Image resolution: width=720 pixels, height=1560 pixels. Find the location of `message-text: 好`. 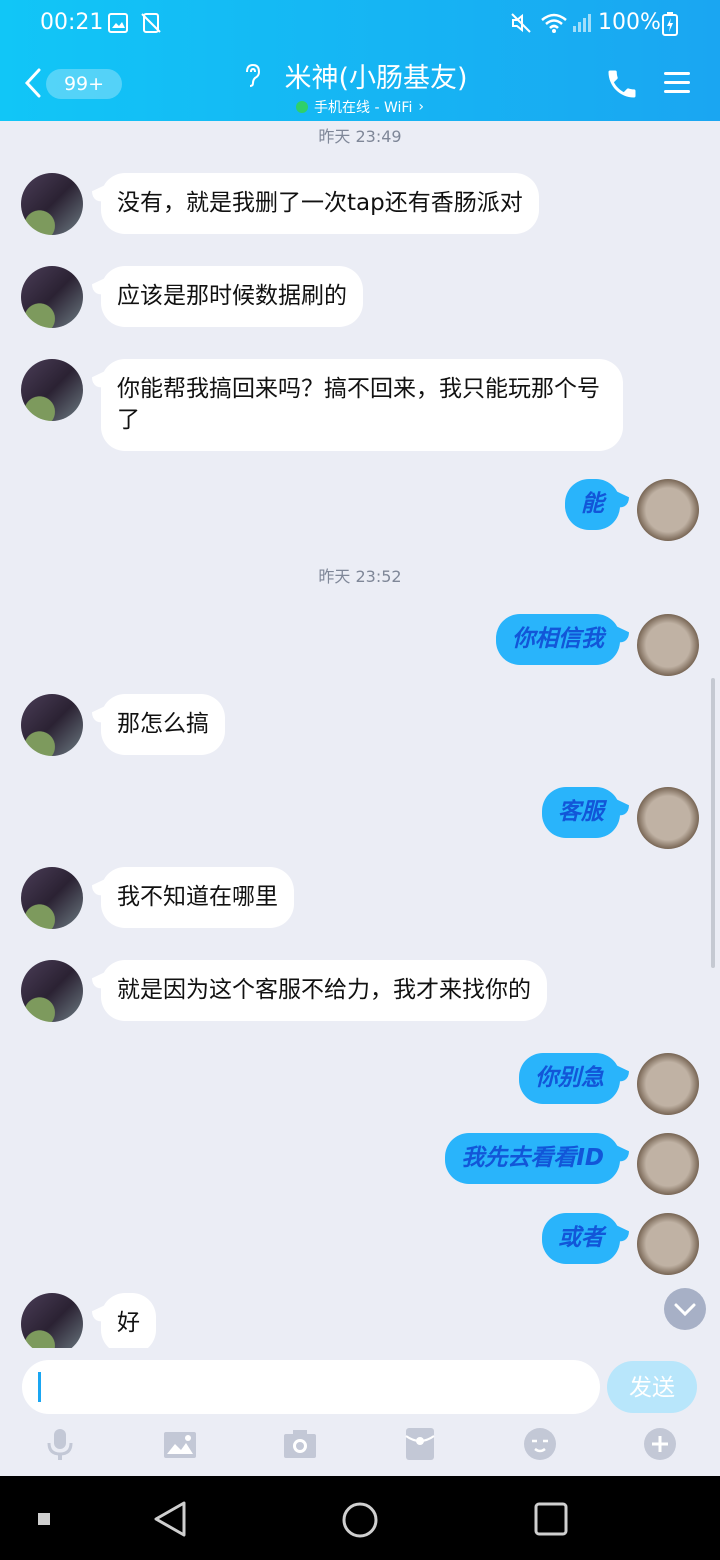

message-text: 好 is located at coordinates (128, 1323).